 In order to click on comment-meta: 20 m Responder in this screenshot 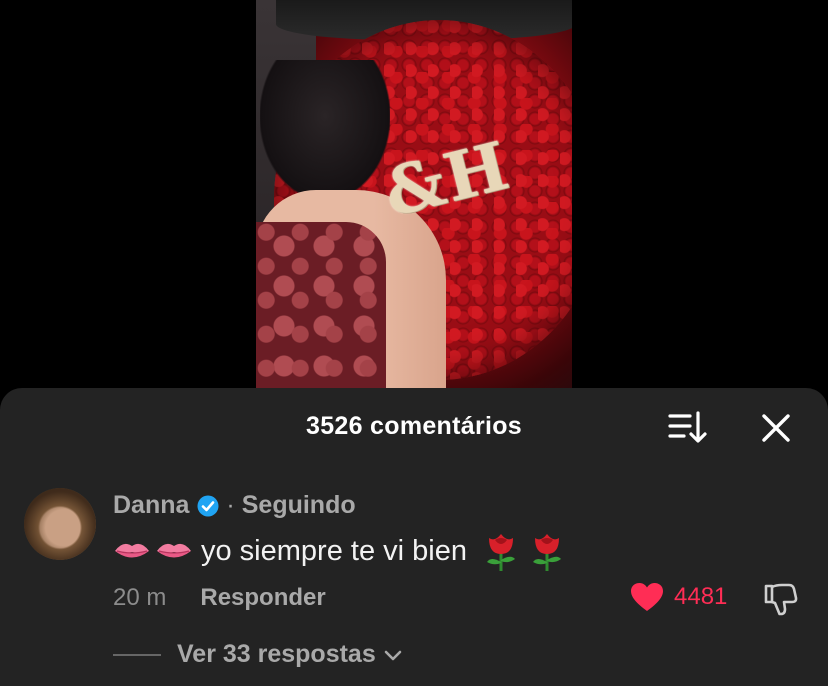, I will do `click(219, 598)`.